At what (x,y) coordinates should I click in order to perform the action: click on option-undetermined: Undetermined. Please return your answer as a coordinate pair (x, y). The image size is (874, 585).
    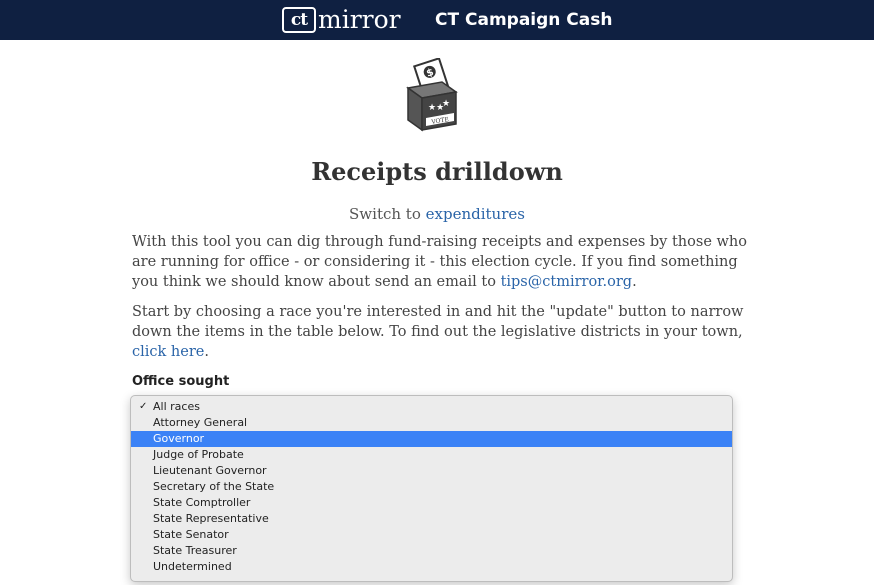
    Looking at the image, I should click on (431, 567).